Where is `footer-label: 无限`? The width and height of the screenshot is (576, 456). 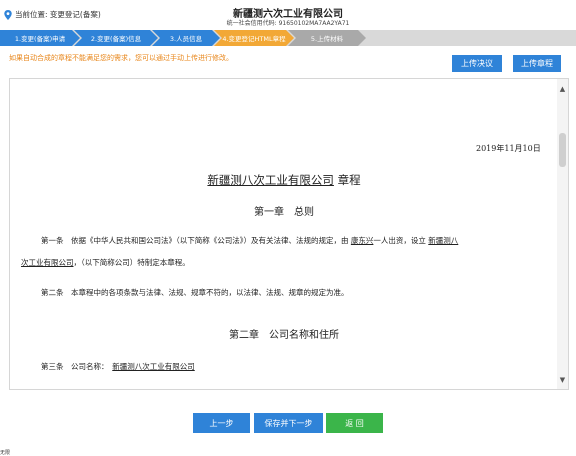
footer-label: 无限 is located at coordinates (5, 453).